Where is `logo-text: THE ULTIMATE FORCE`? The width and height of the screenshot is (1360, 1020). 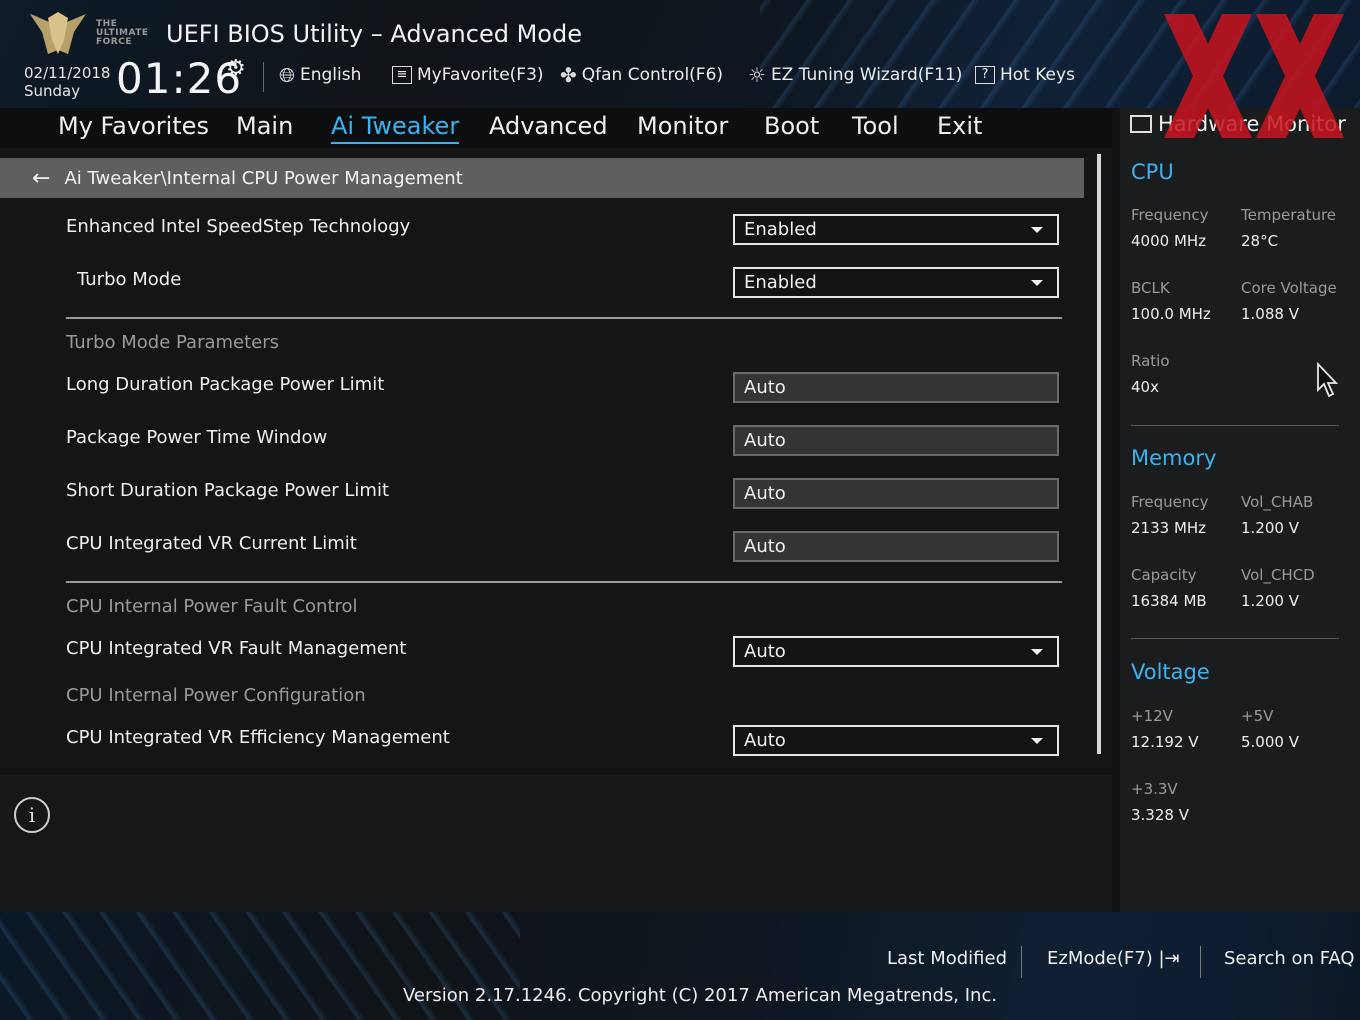
logo-text: THE ULTIMATE FORCE is located at coordinates (122, 33).